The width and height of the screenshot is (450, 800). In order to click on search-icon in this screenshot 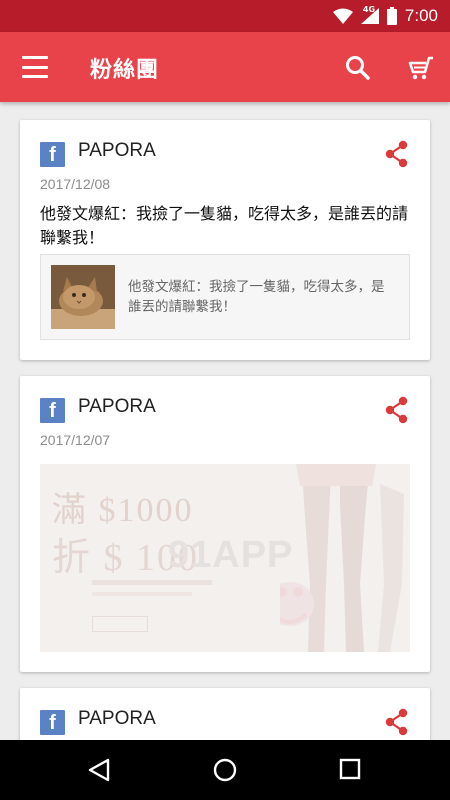, I will do `click(358, 68)`.